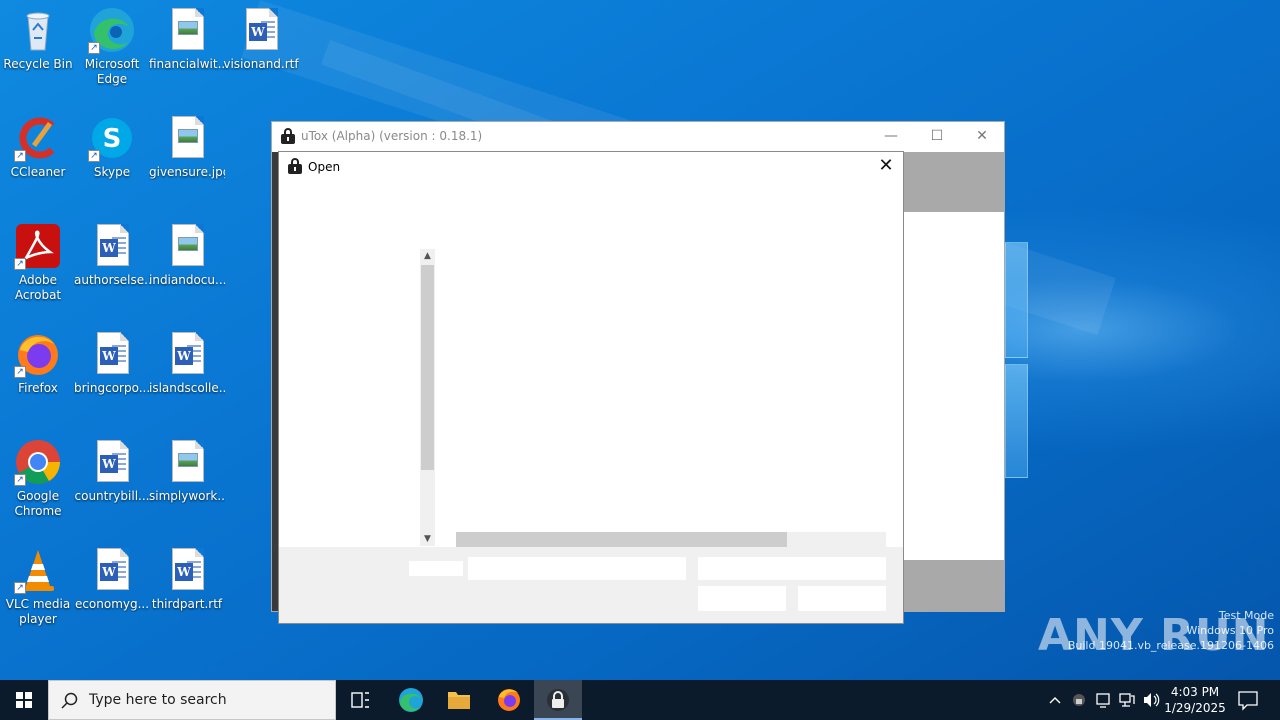  I want to click on action-center-button, so click(1248, 700).